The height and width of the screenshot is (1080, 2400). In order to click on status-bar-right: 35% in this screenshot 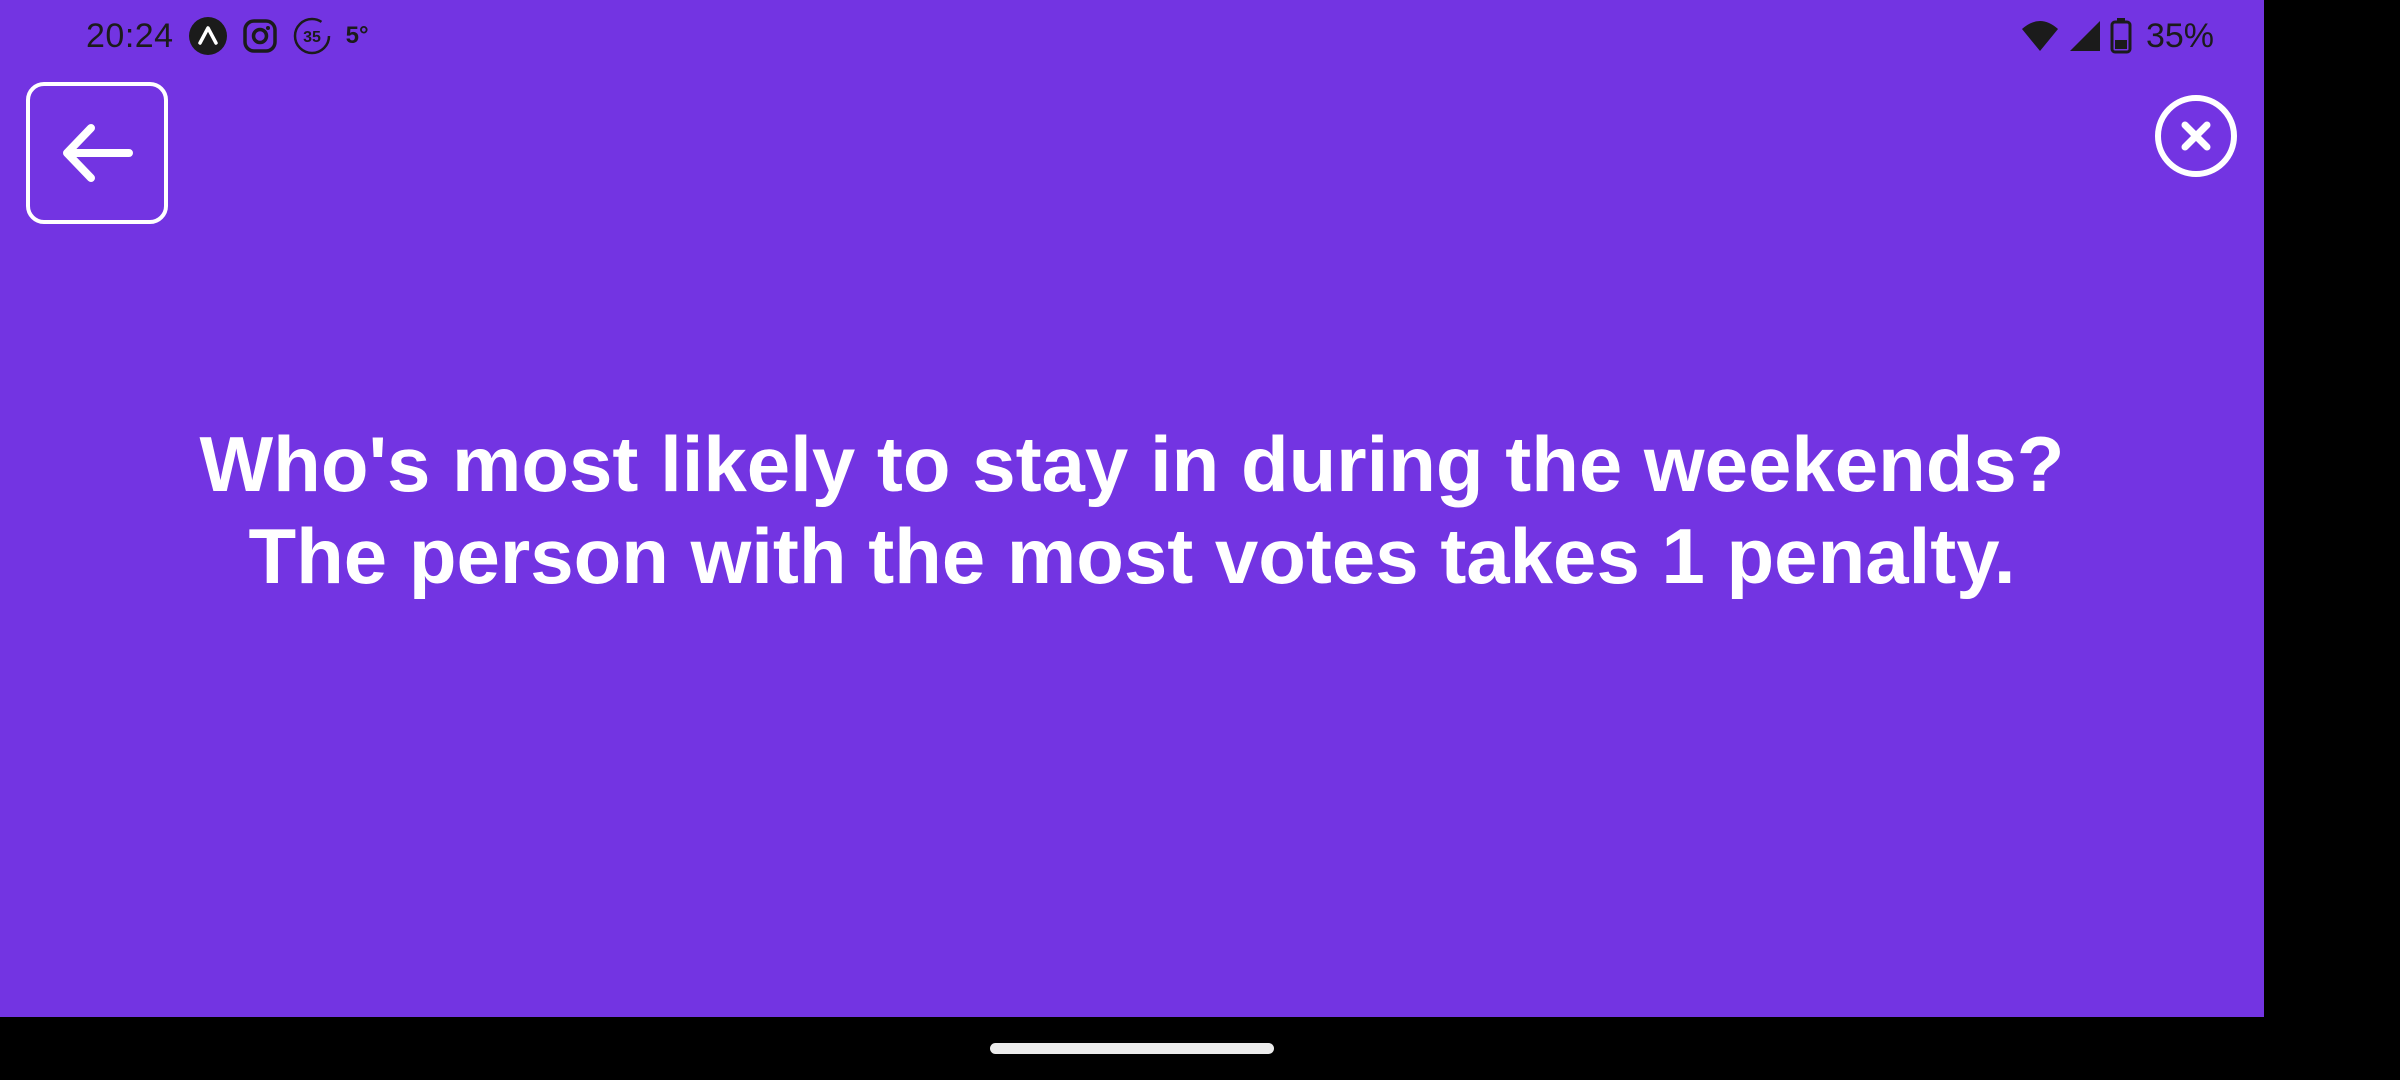, I will do `click(2117, 36)`.